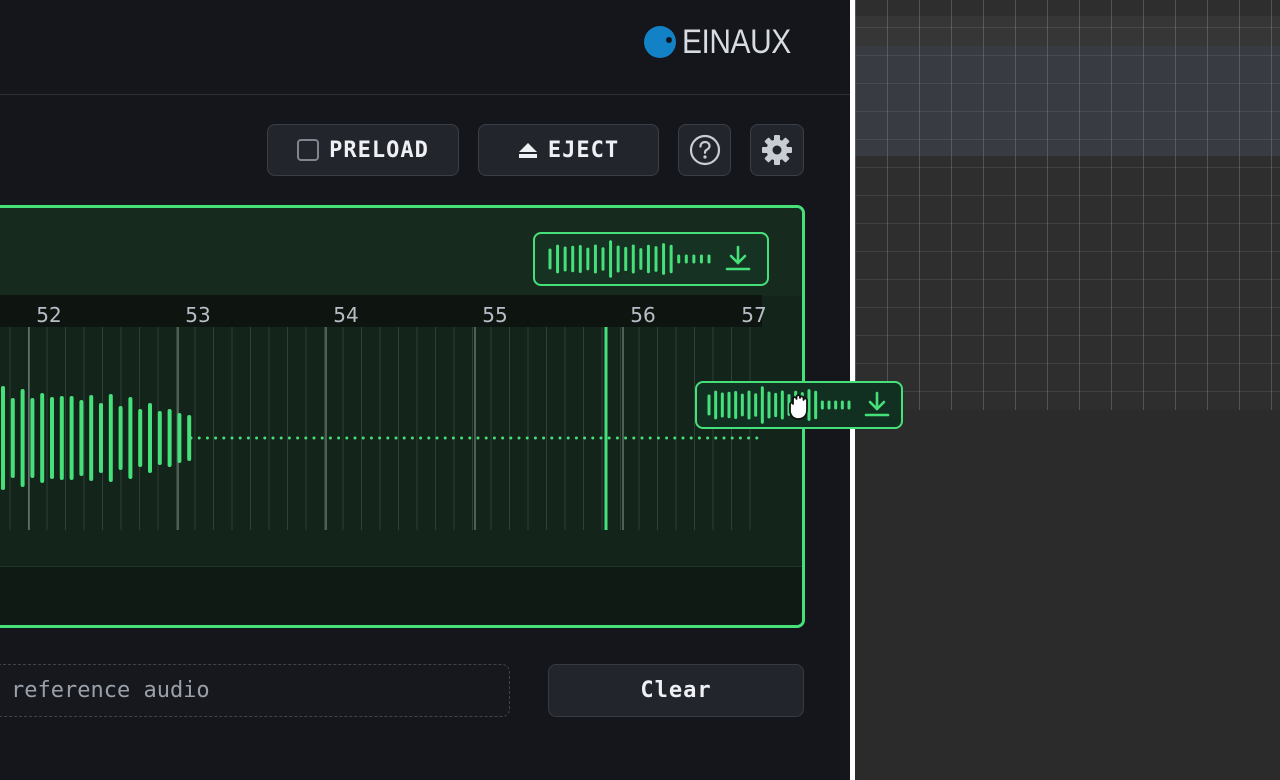 The height and width of the screenshot is (780, 1280). Describe the element at coordinates (379, 150) in the screenshot. I see `preload-label: PRELOAD` at that location.